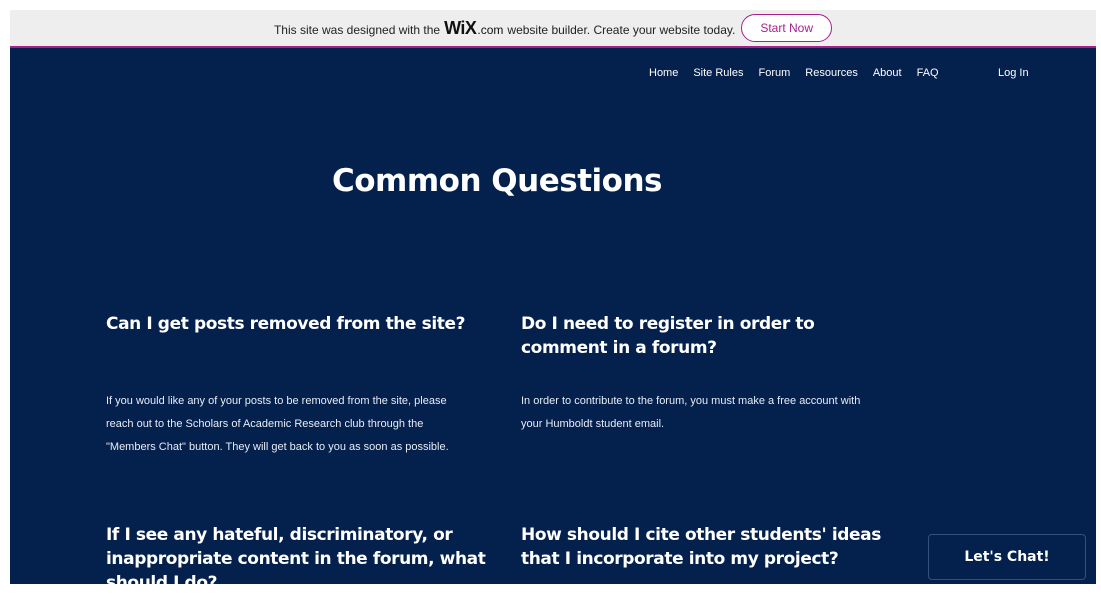 This screenshot has height=595, width=1101. I want to click on page-frame-right, so click(1098, 292).